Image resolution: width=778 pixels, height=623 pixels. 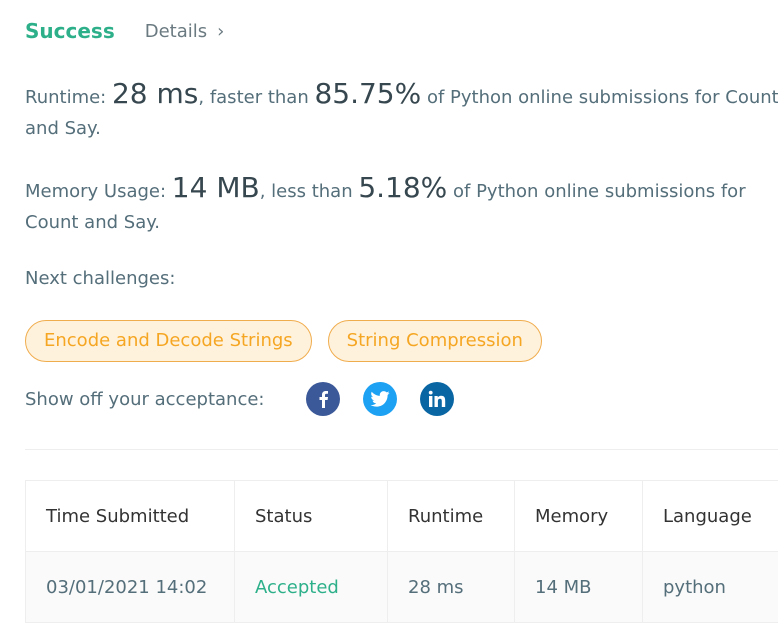 I want to click on column-header-runtime: Runtime, so click(x=451, y=516).